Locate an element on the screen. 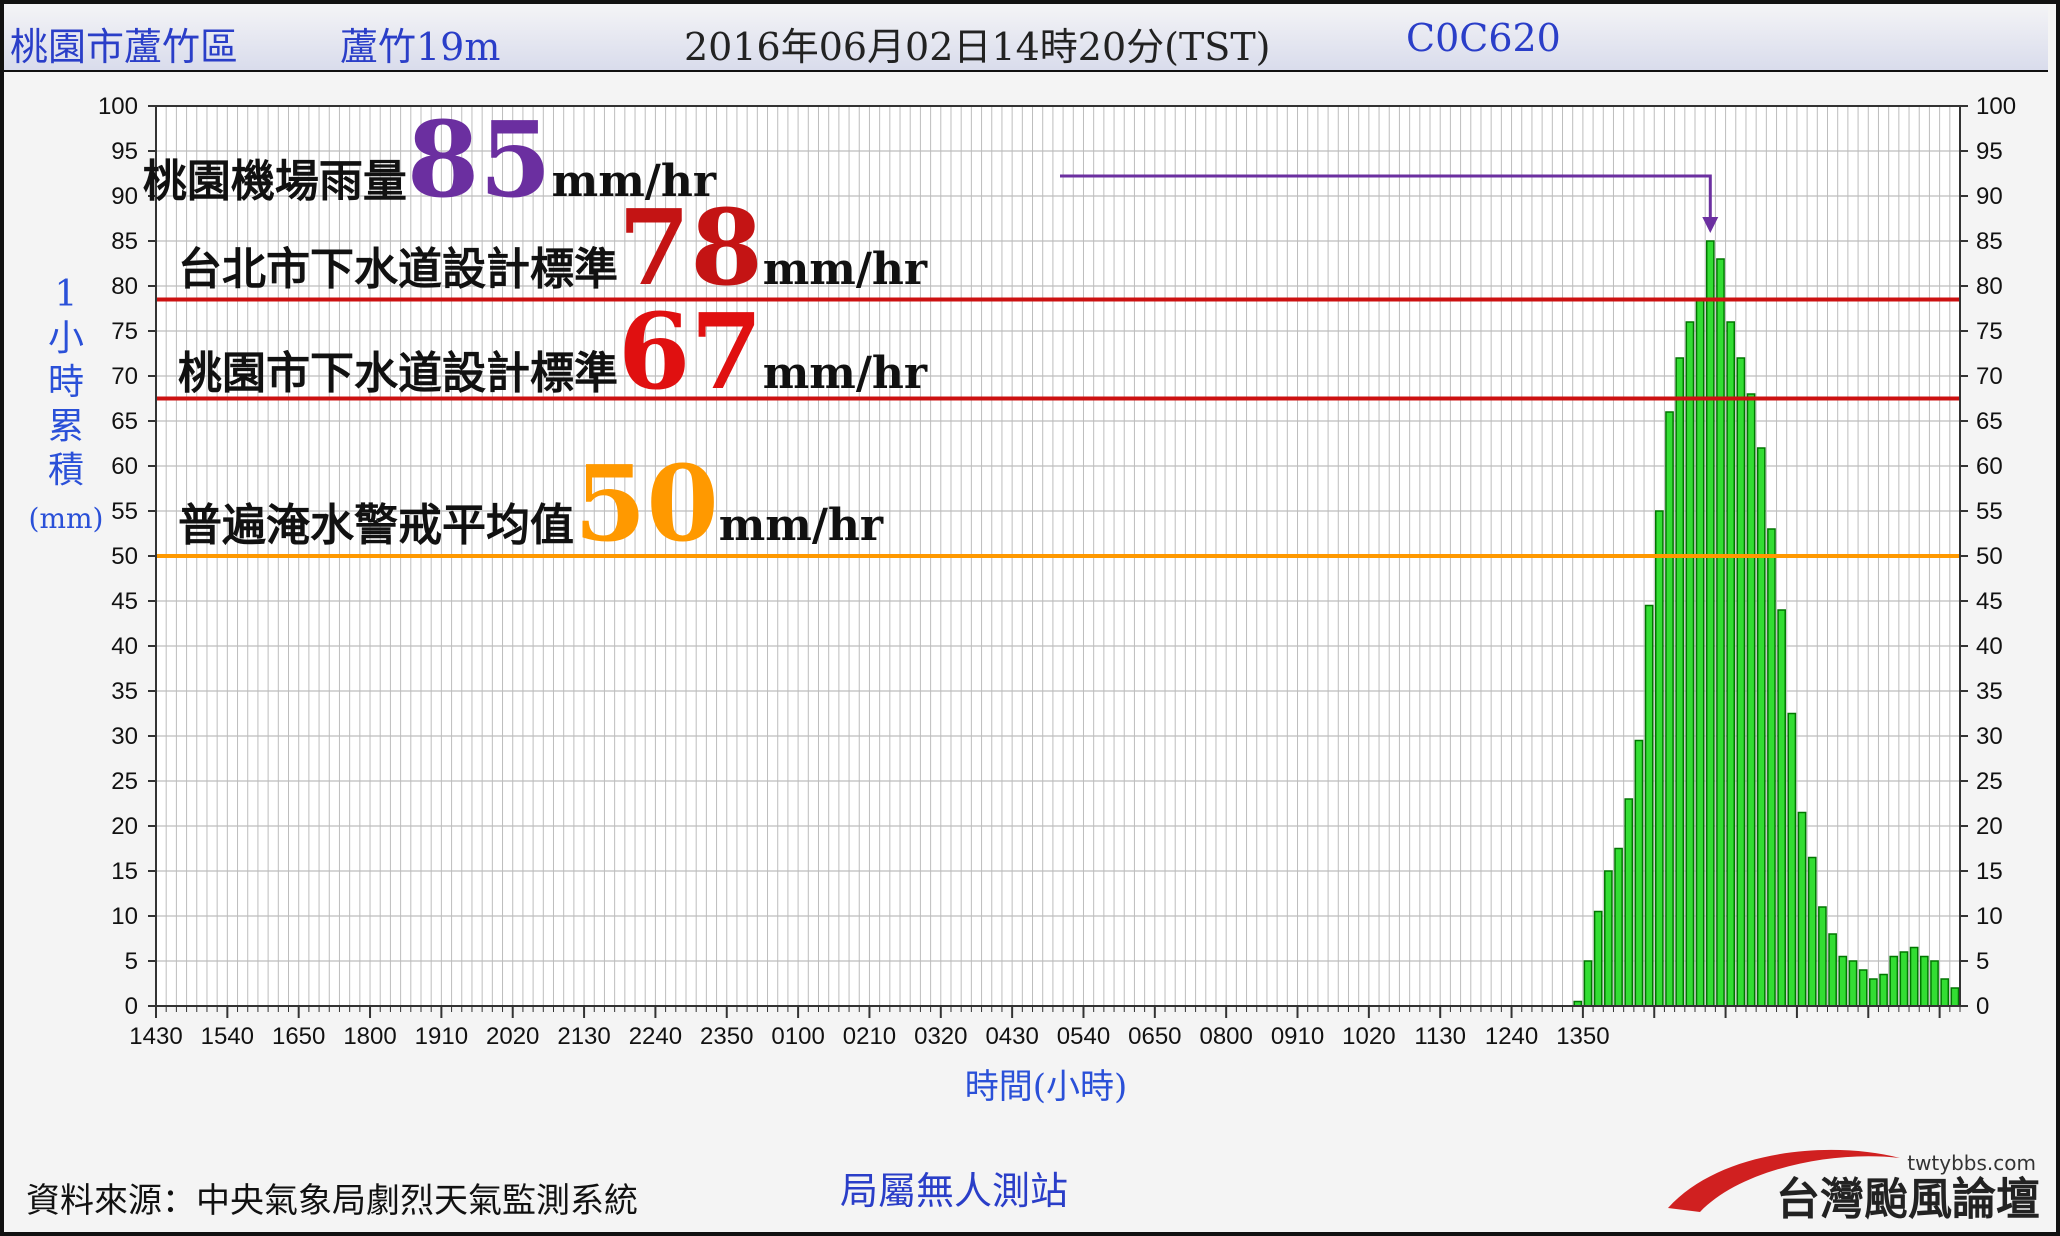 The image size is (2060, 1236). y-tick-label-right: 50 is located at coordinates (1989, 556).